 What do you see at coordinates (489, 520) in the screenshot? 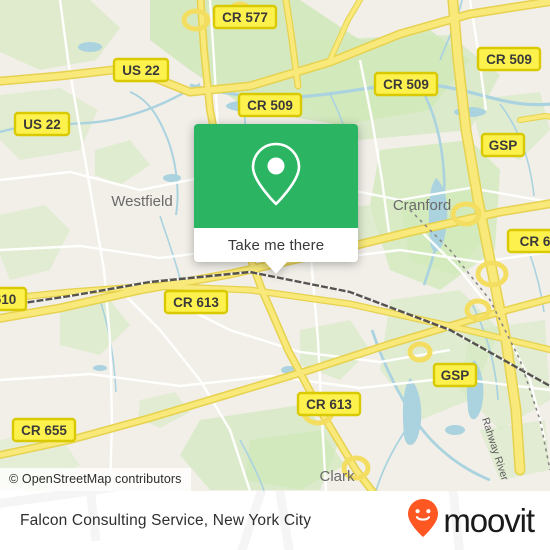
I see `moovit-wordmark: moovit` at bounding box center [489, 520].